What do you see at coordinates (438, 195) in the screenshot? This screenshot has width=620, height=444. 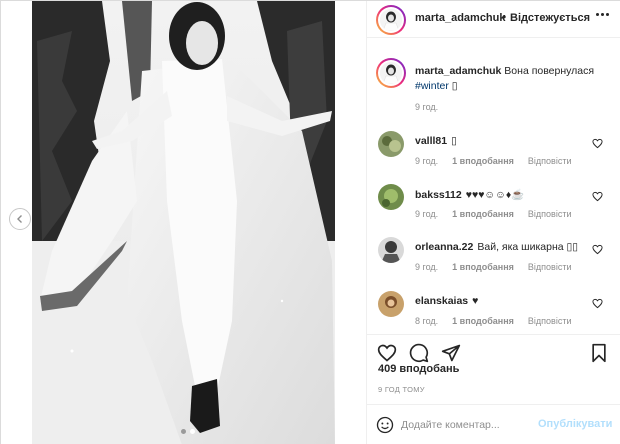 I see `comment-username: bakss112` at bounding box center [438, 195].